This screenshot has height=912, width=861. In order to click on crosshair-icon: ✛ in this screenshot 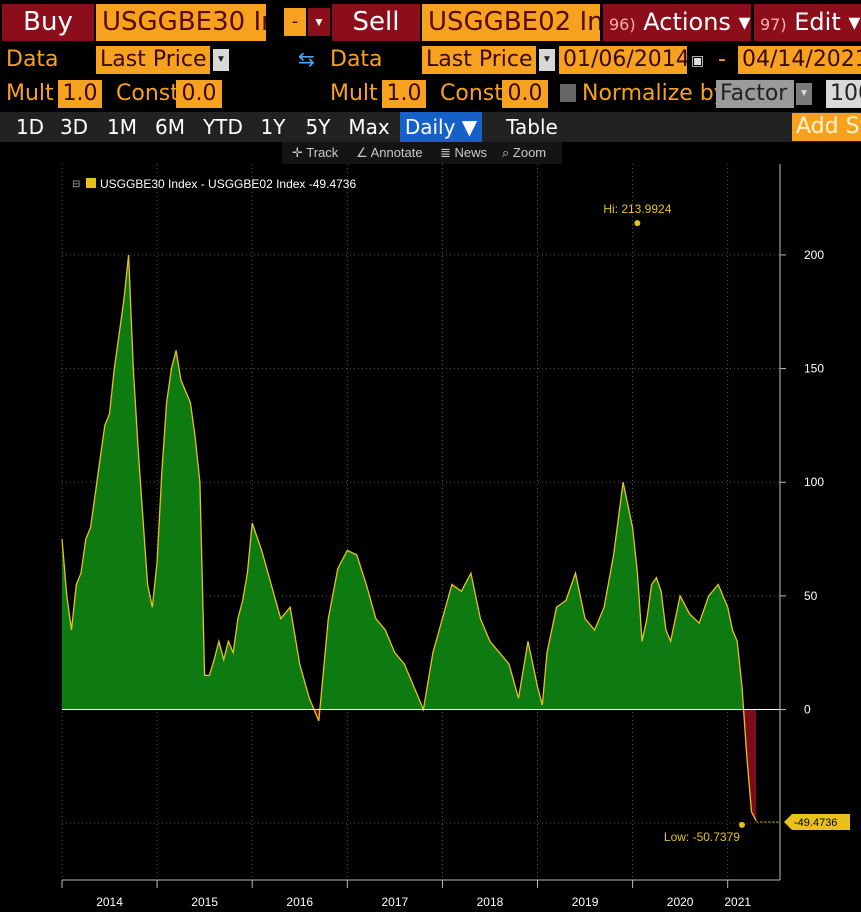, I will do `click(299, 152)`.